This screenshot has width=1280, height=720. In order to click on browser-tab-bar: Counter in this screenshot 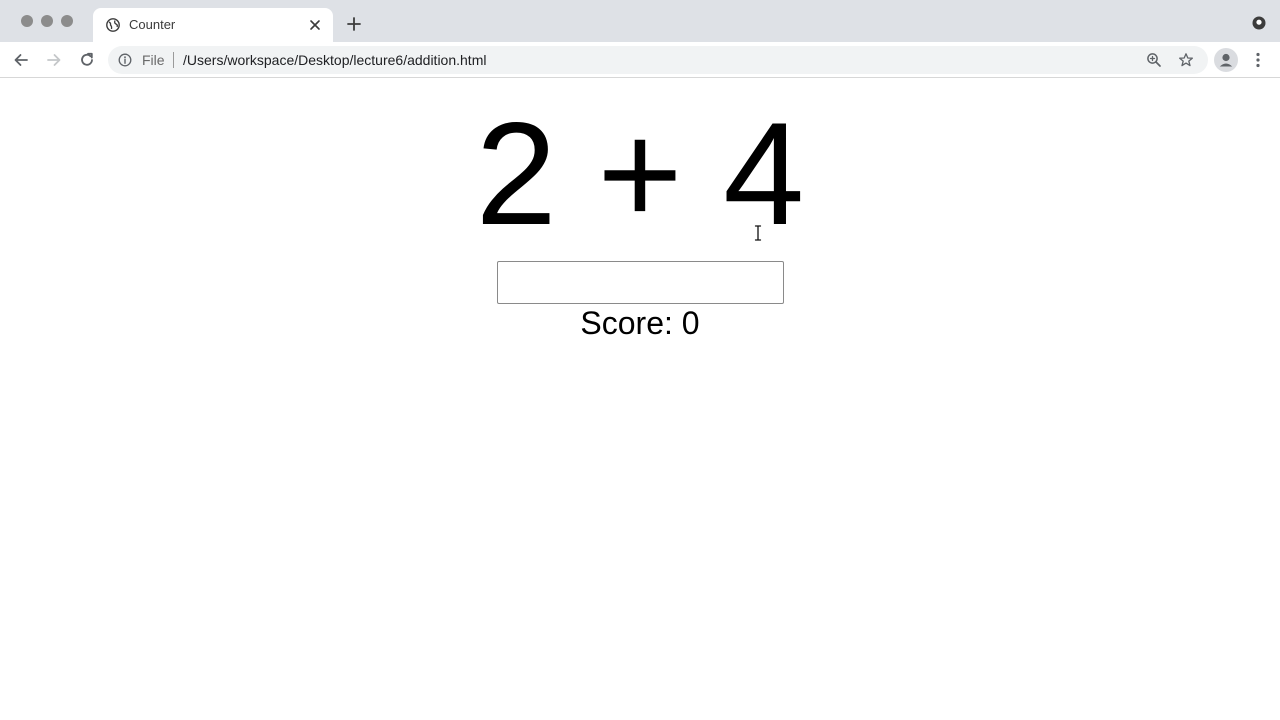, I will do `click(640, 21)`.